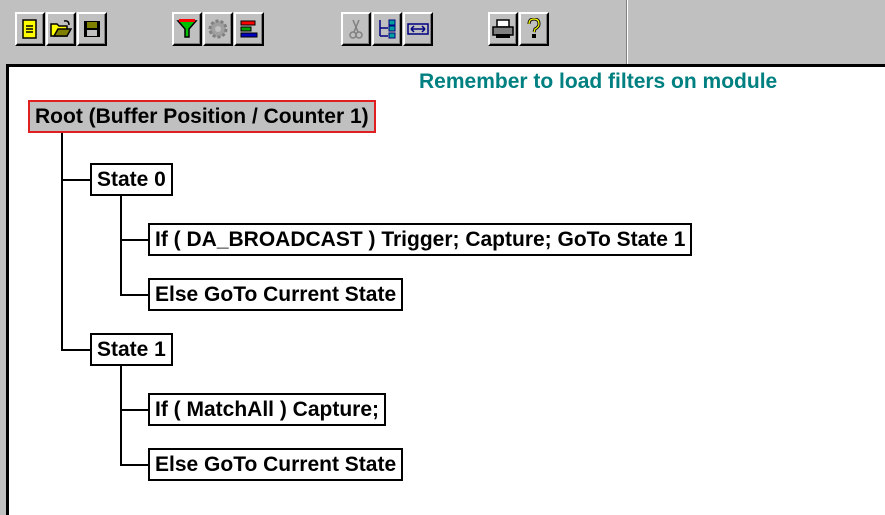  I want to click on load-filters-notice: Remember to load filters on module, so click(598, 81).